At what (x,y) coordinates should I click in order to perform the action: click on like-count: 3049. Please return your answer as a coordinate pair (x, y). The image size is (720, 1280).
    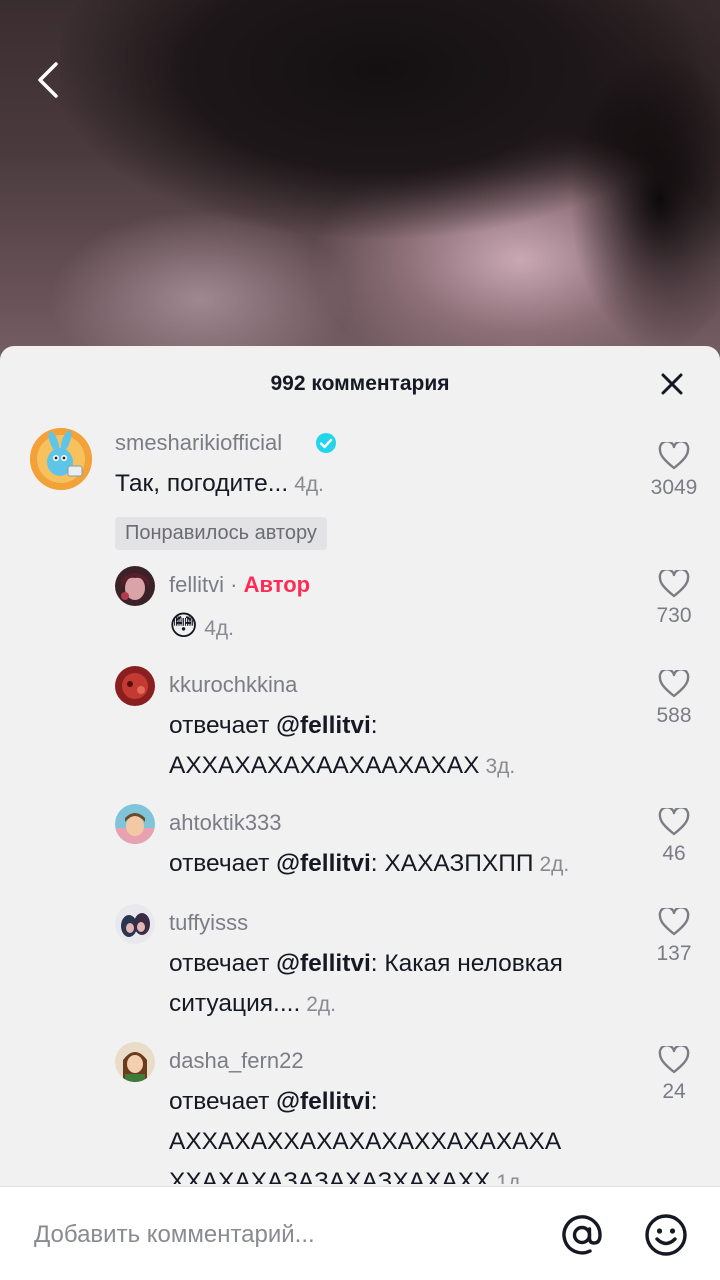
    Looking at the image, I should click on (674, 487).